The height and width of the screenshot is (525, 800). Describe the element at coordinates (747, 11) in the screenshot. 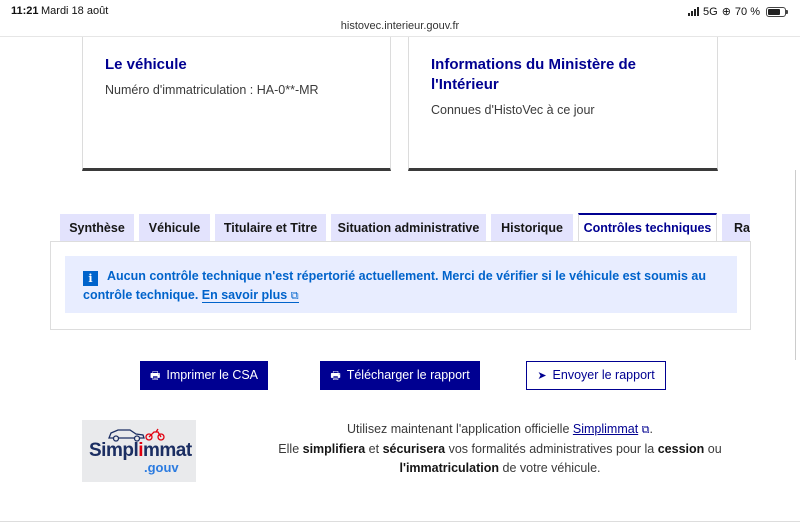

I see `battery-label: 70 %` at that location.